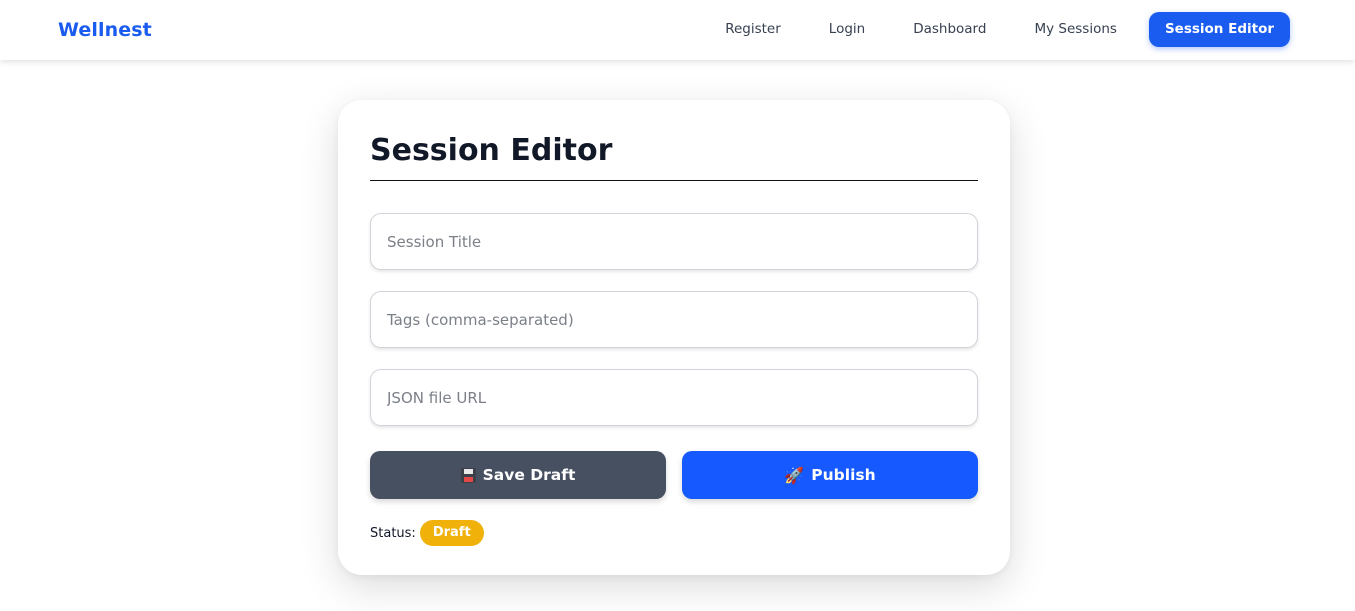  What do you see at coordinates (794, 475) in the screenshot?
I see `rocket-icon: 🚀` at bounding box center [794, 475].